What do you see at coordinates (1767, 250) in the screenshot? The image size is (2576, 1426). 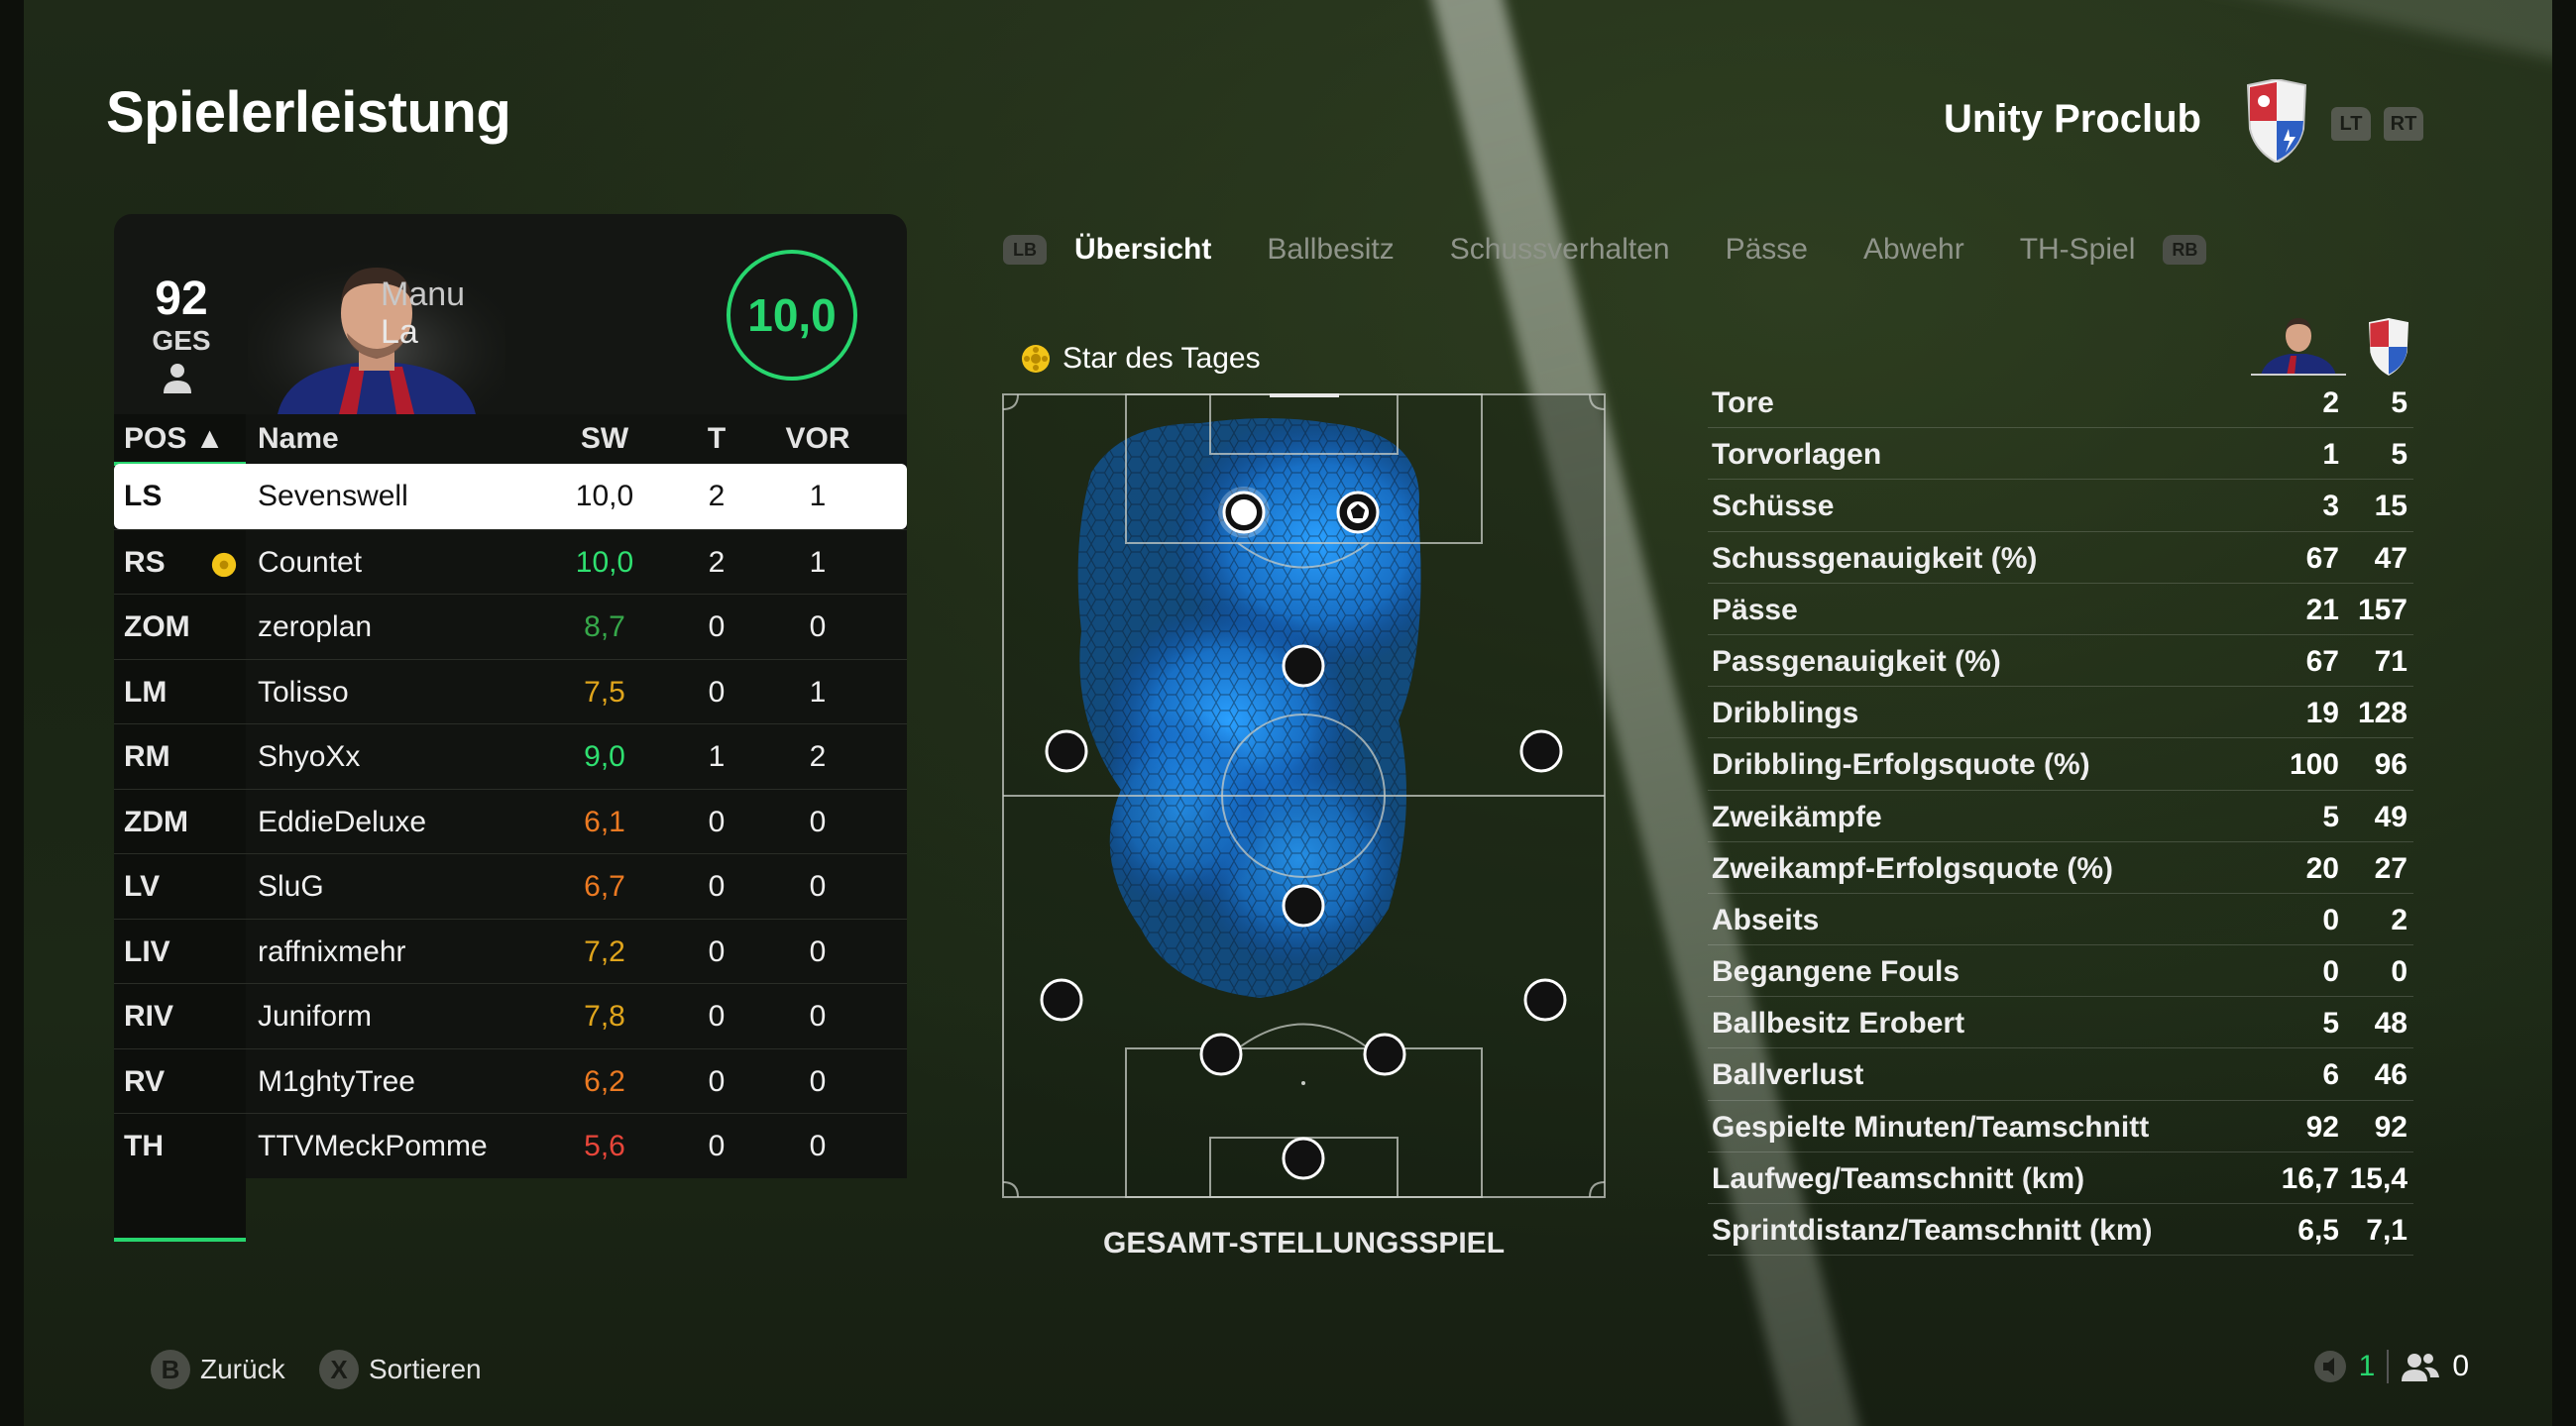 I see `tab-3: Pässe` at bounding box center [1767, 250].